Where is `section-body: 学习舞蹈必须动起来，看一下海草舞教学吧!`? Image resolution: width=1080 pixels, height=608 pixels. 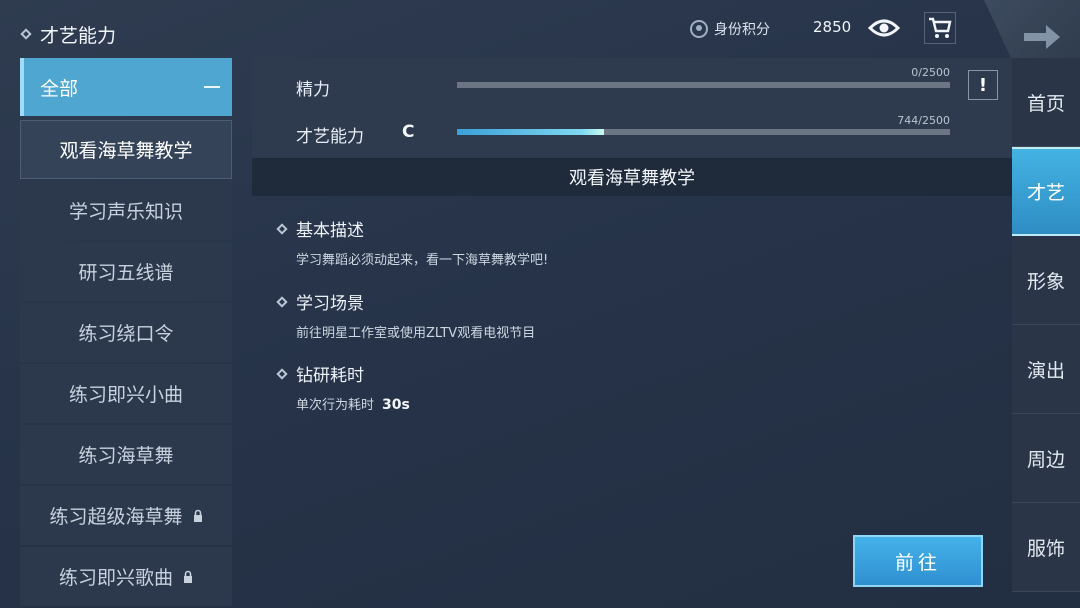 section-body: 学习舞蹈必须动起来，看一下海草舞教学吧! is located at coordinates (422, 260).